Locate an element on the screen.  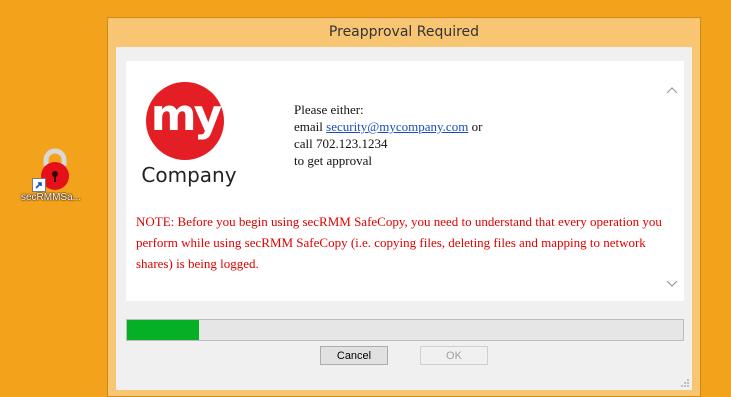
cancel-button: Cancel is located at coordinates (354, 355).